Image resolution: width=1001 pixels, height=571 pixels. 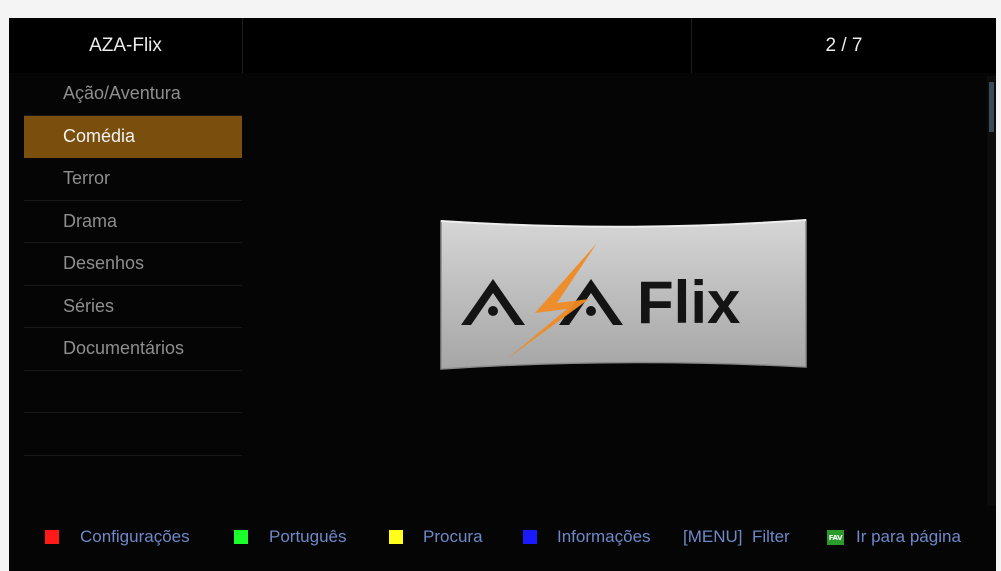 I want to click on aza-flix-logo: Flix, so click(x=623, y=294).